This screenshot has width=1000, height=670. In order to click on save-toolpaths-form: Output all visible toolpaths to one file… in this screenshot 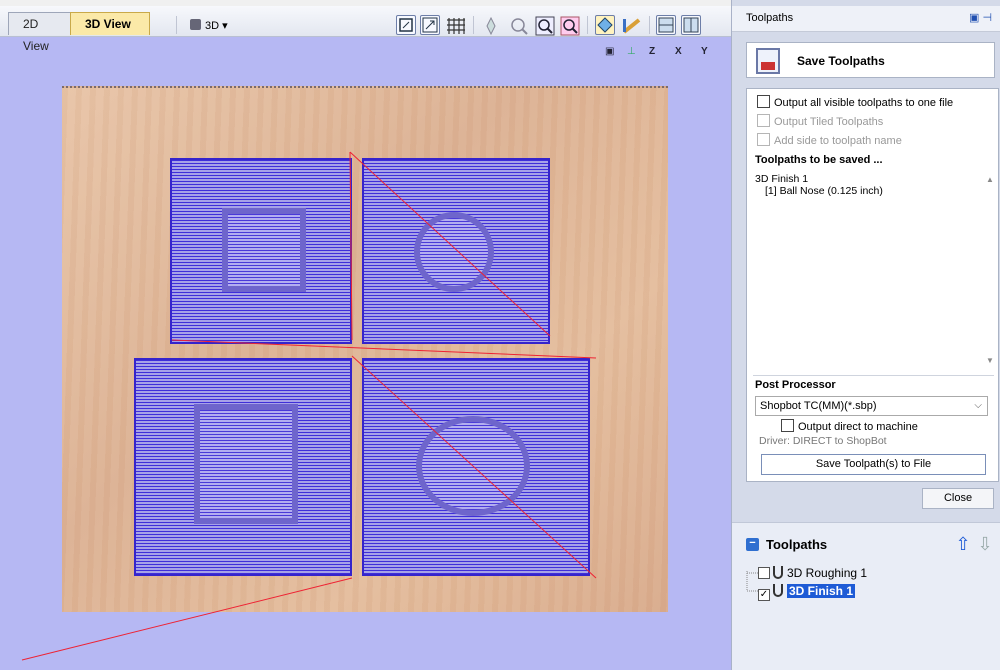, I will do `click(872, 285)`.